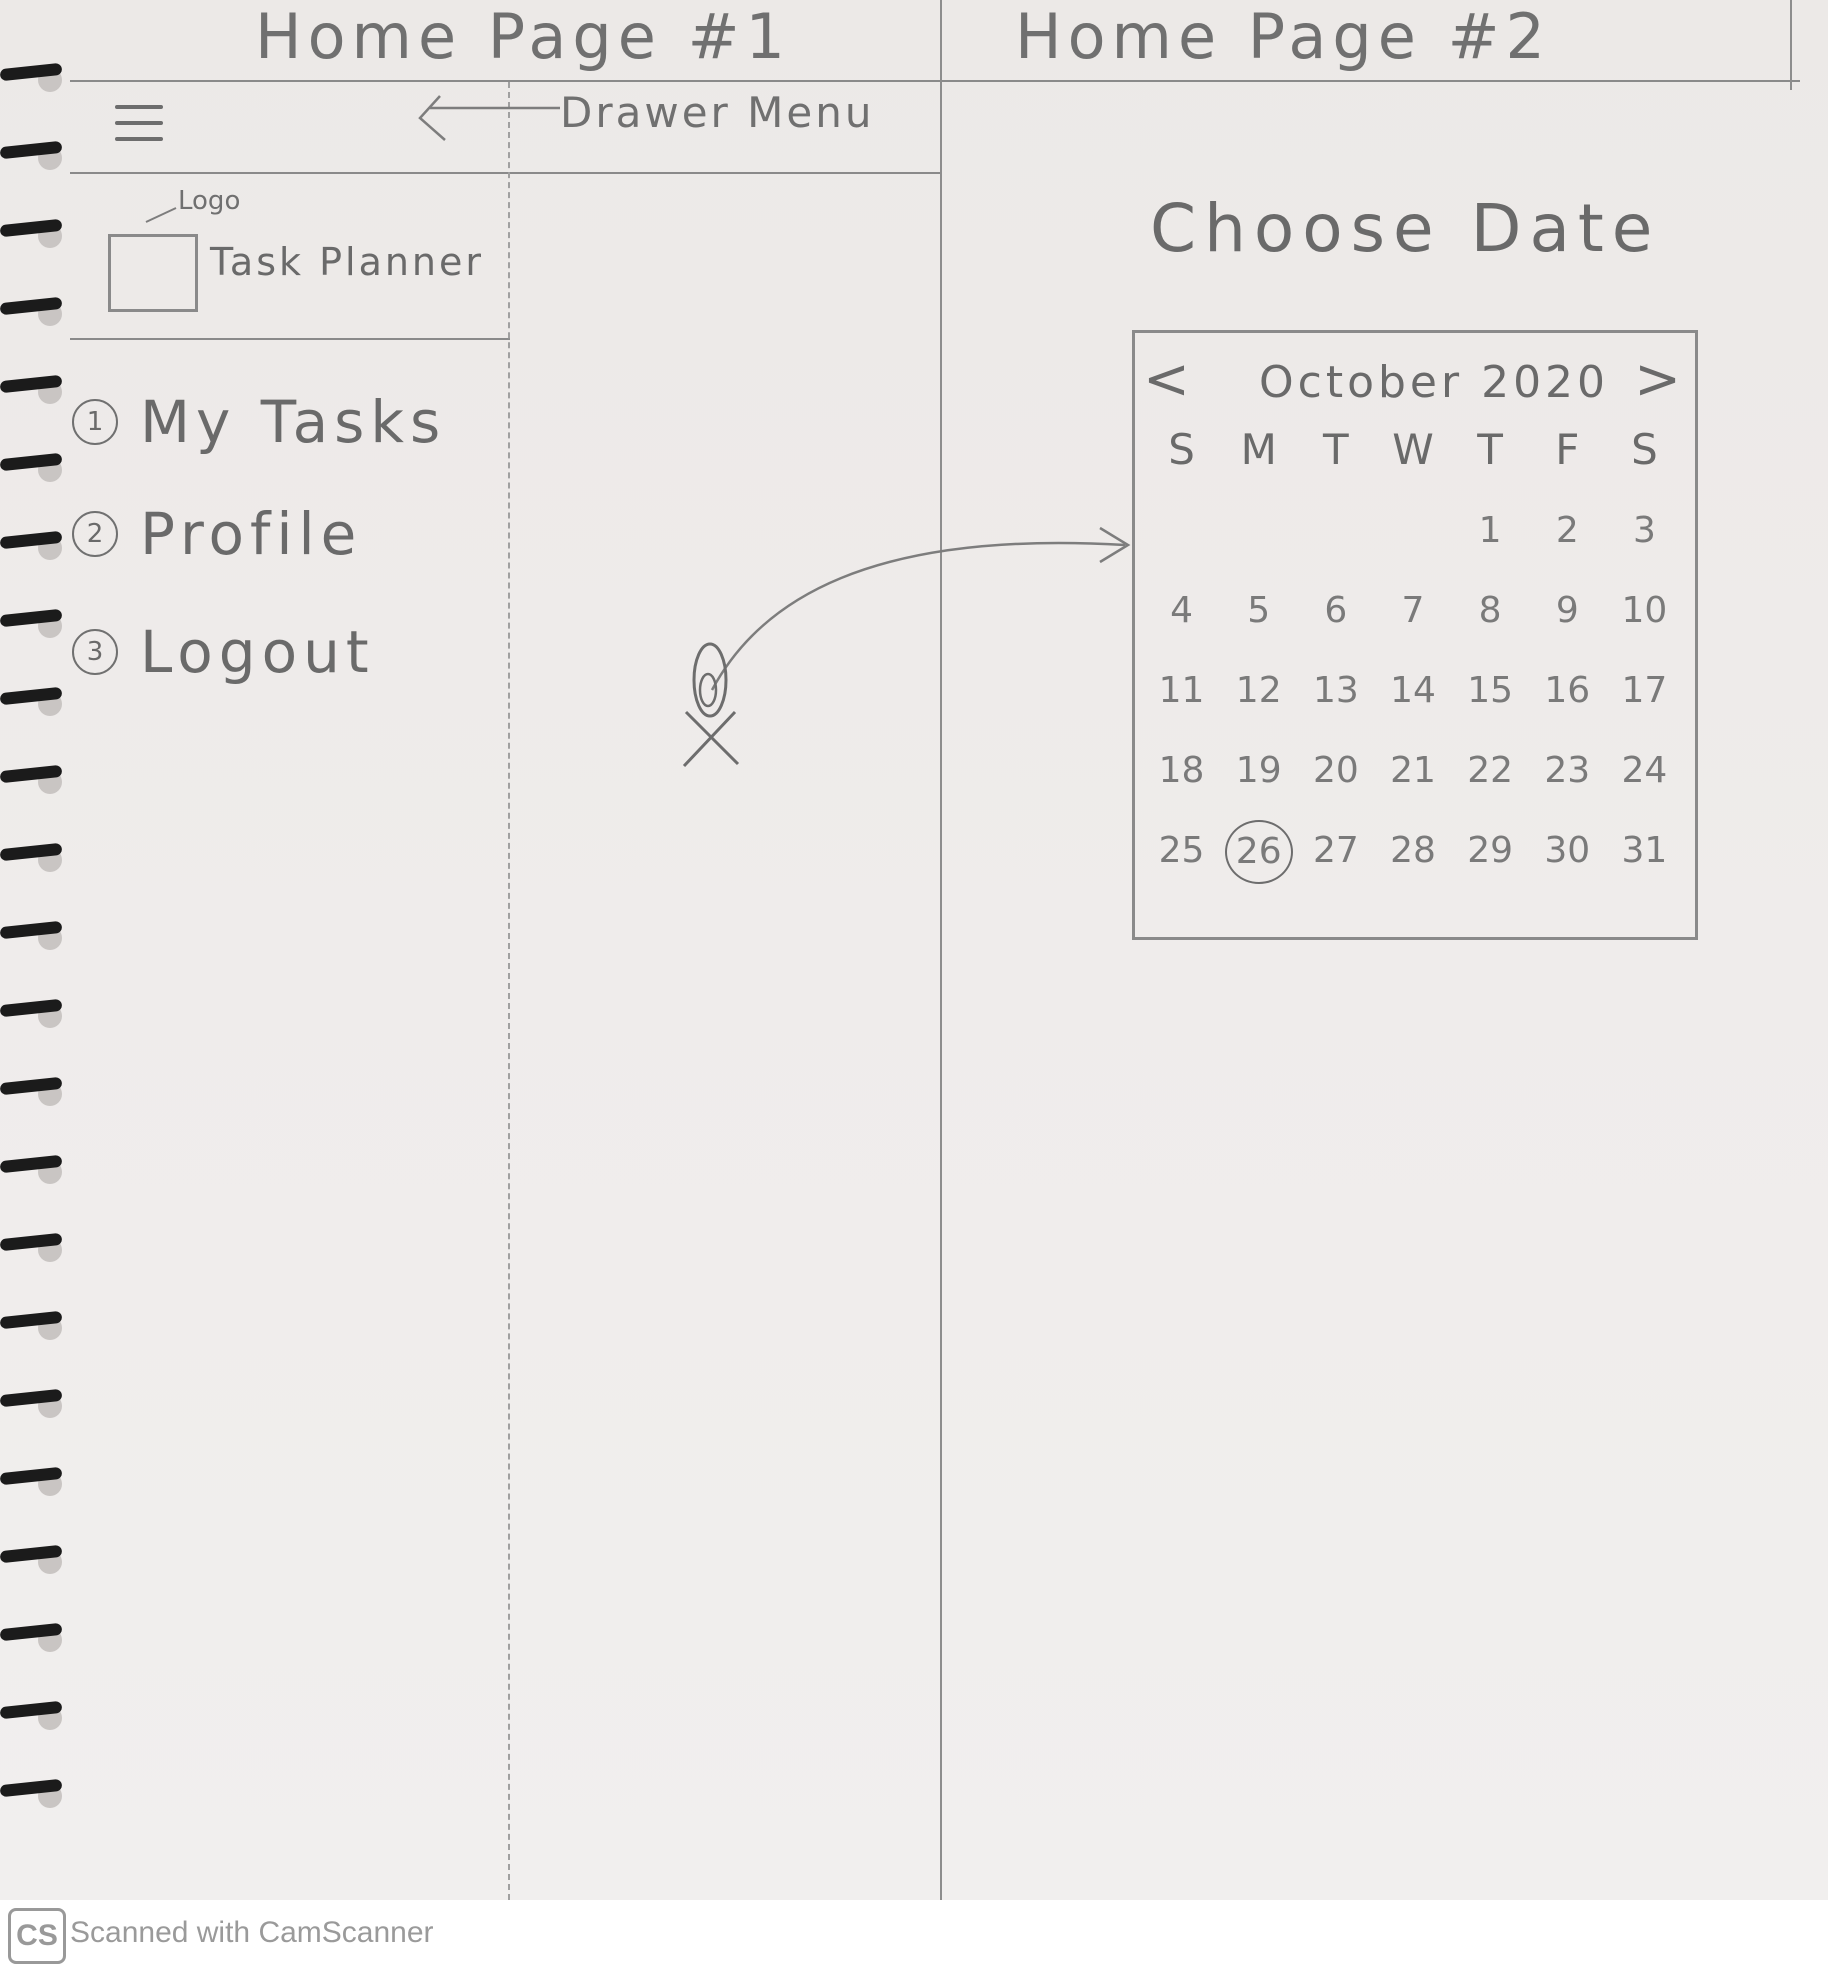 The image size is (1828, 1970). Describe the element at coordinates (1412, 691) in the screenshot. I see `day-cell: 14` at that location.